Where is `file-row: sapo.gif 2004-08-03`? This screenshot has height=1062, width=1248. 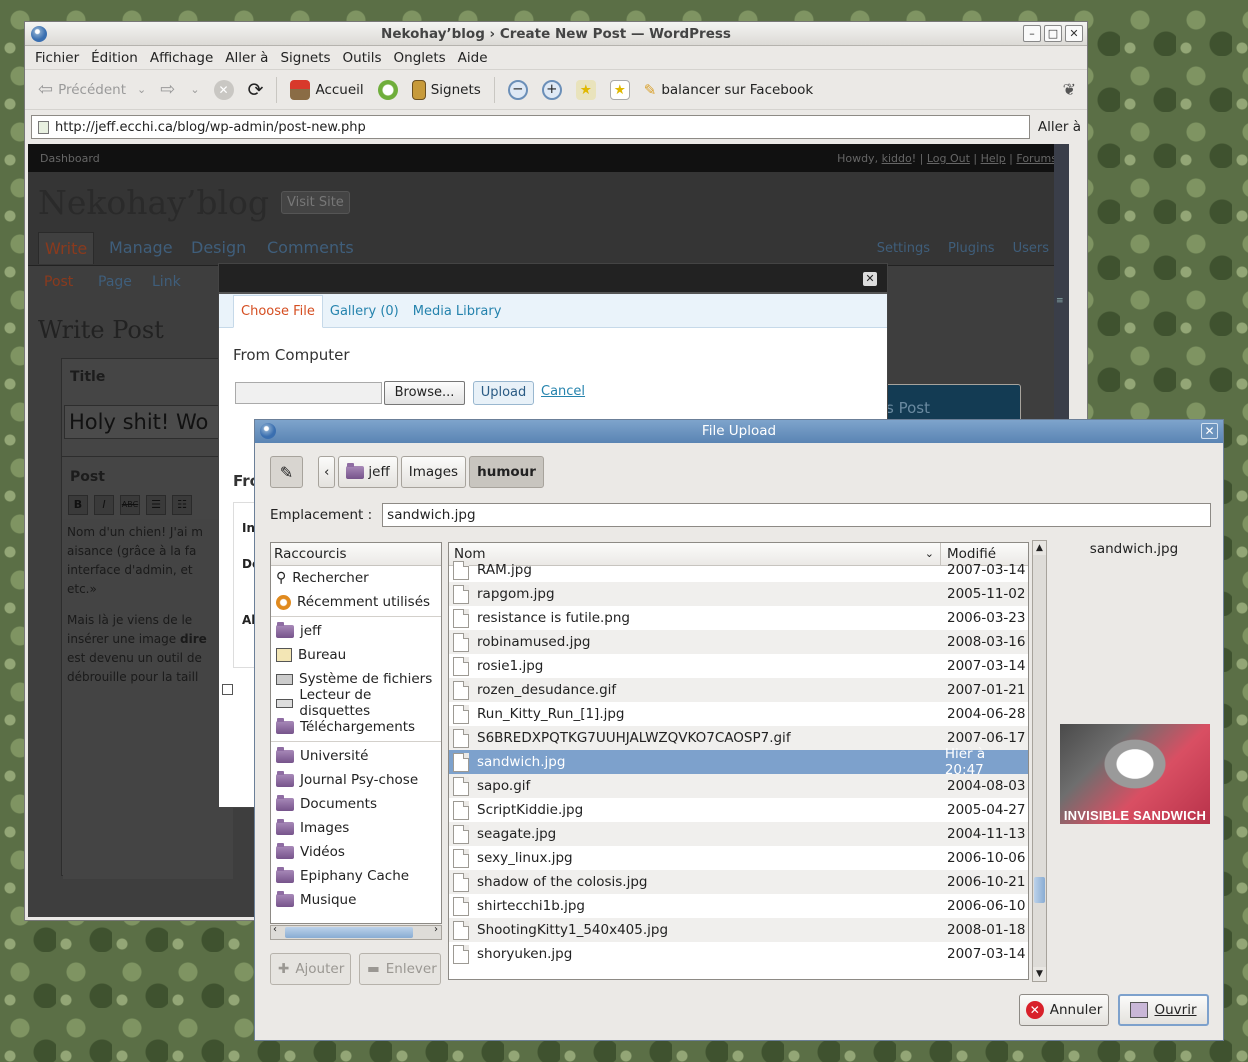 file-row: sapo.gif 2004-08-03 is located at coordinates (738, 786).